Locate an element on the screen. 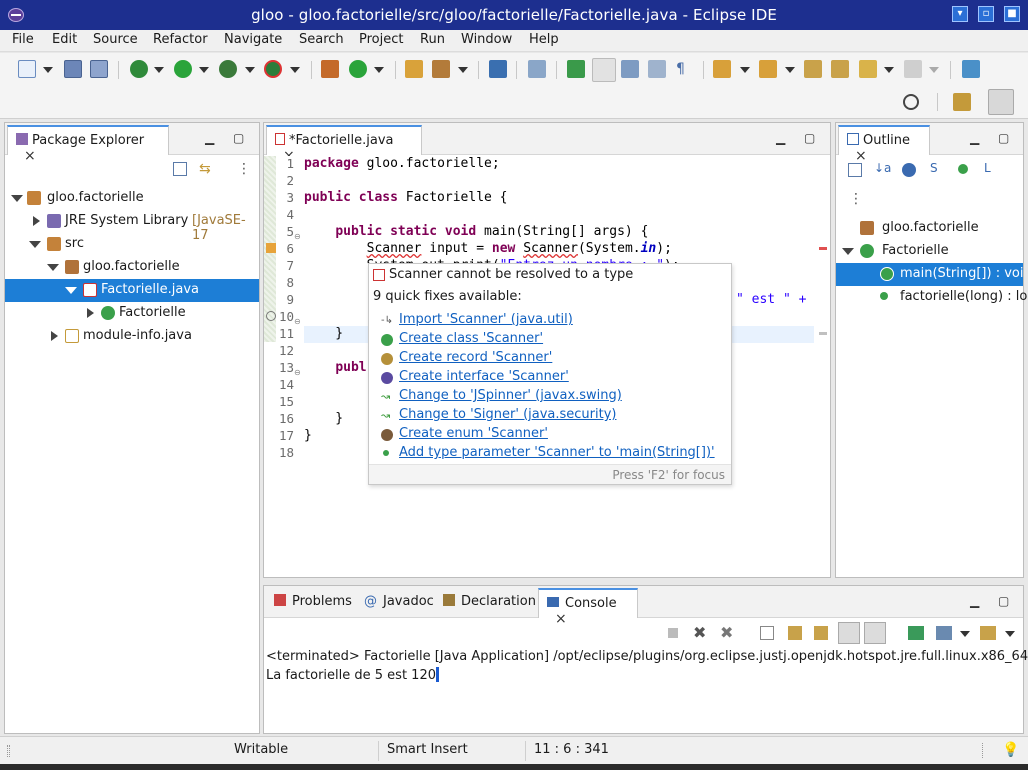 The height and width of the screenshot is (770, 1028). warning-marker-icon is located at coordinates (271, 316).